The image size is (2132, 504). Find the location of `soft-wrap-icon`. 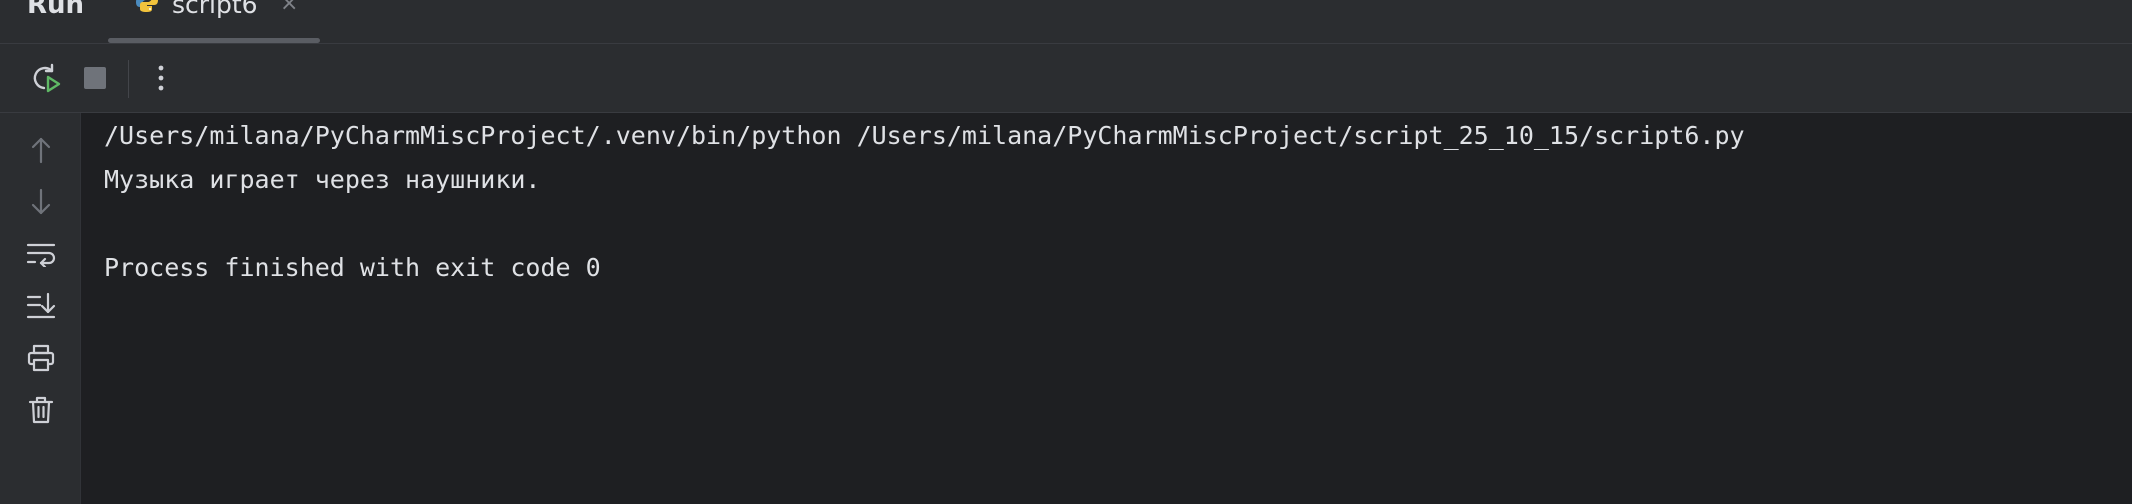

soft-wrap-icon is located at coordinates (41, 255).